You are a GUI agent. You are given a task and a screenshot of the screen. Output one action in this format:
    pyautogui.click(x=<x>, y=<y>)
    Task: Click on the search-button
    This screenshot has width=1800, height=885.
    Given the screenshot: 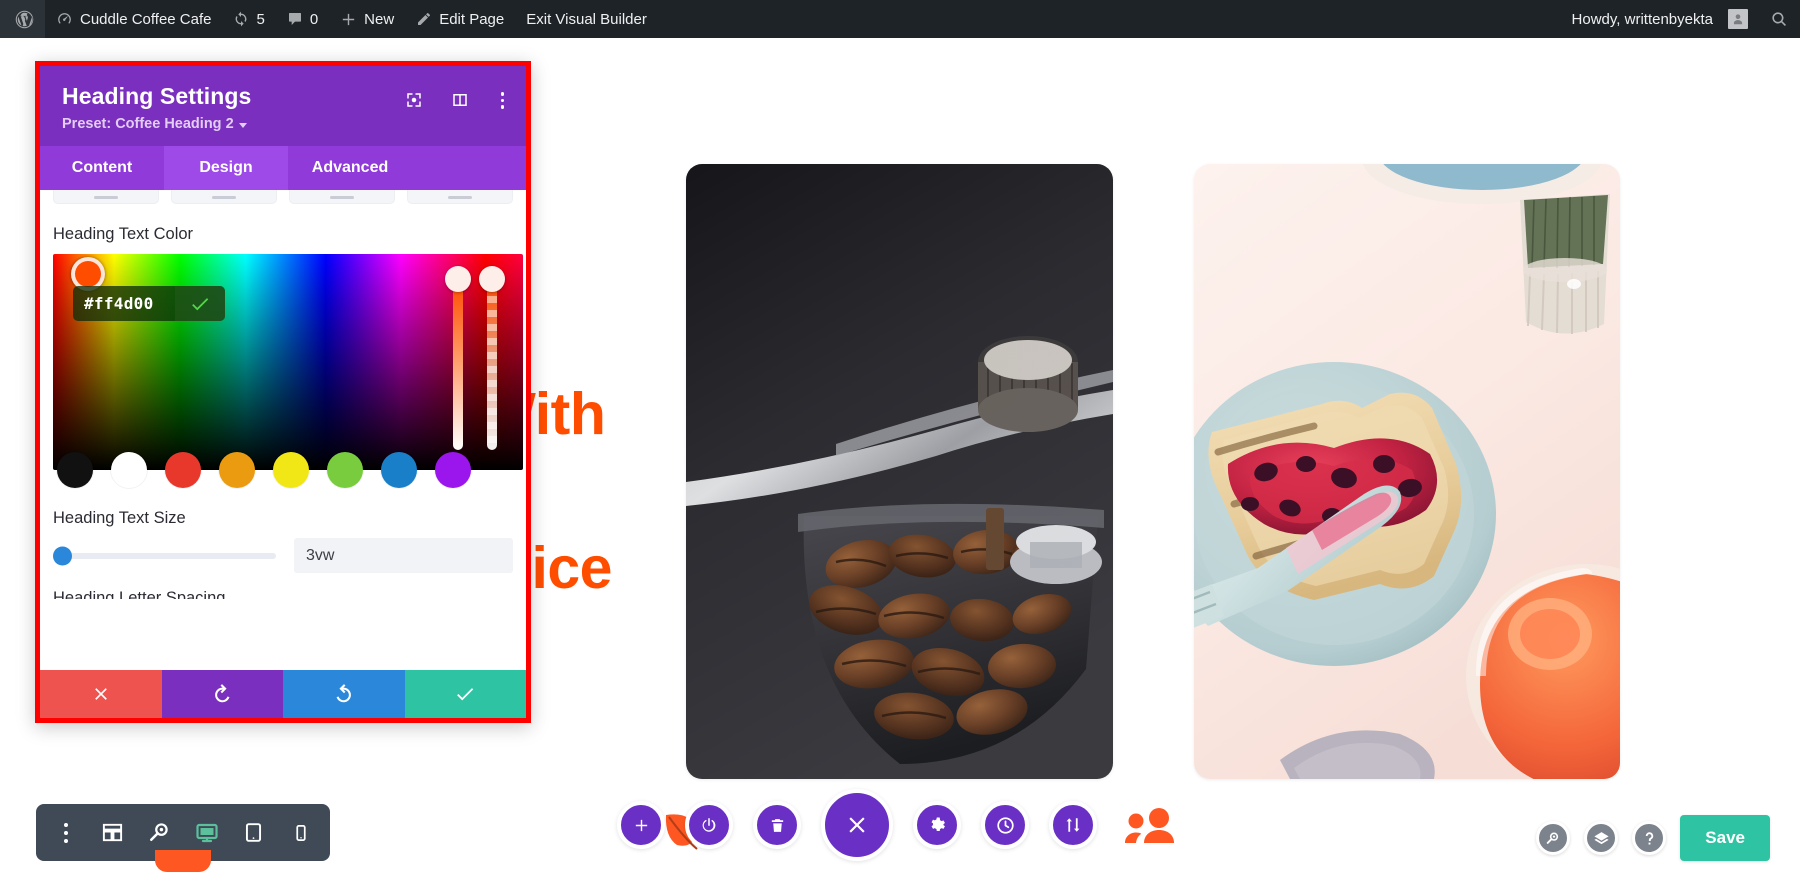 What is the action you would take?
    pyautogui.click(x=1553, y=838)
    